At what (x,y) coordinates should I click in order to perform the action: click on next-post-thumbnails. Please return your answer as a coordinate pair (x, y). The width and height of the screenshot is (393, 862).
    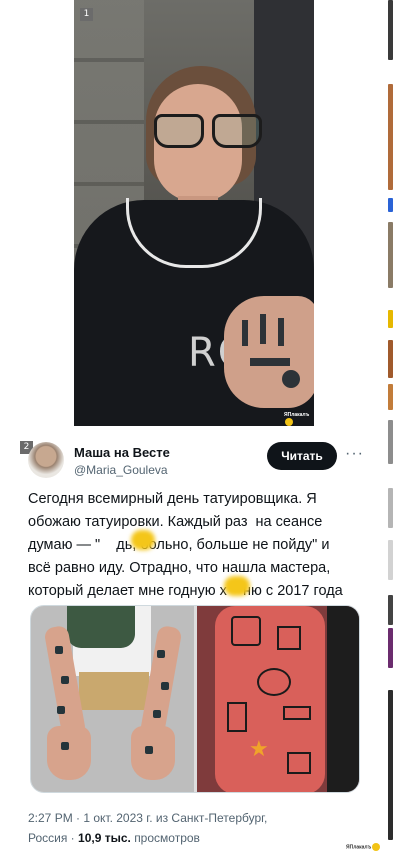
    Looking at the image, I should click on (390, 431).